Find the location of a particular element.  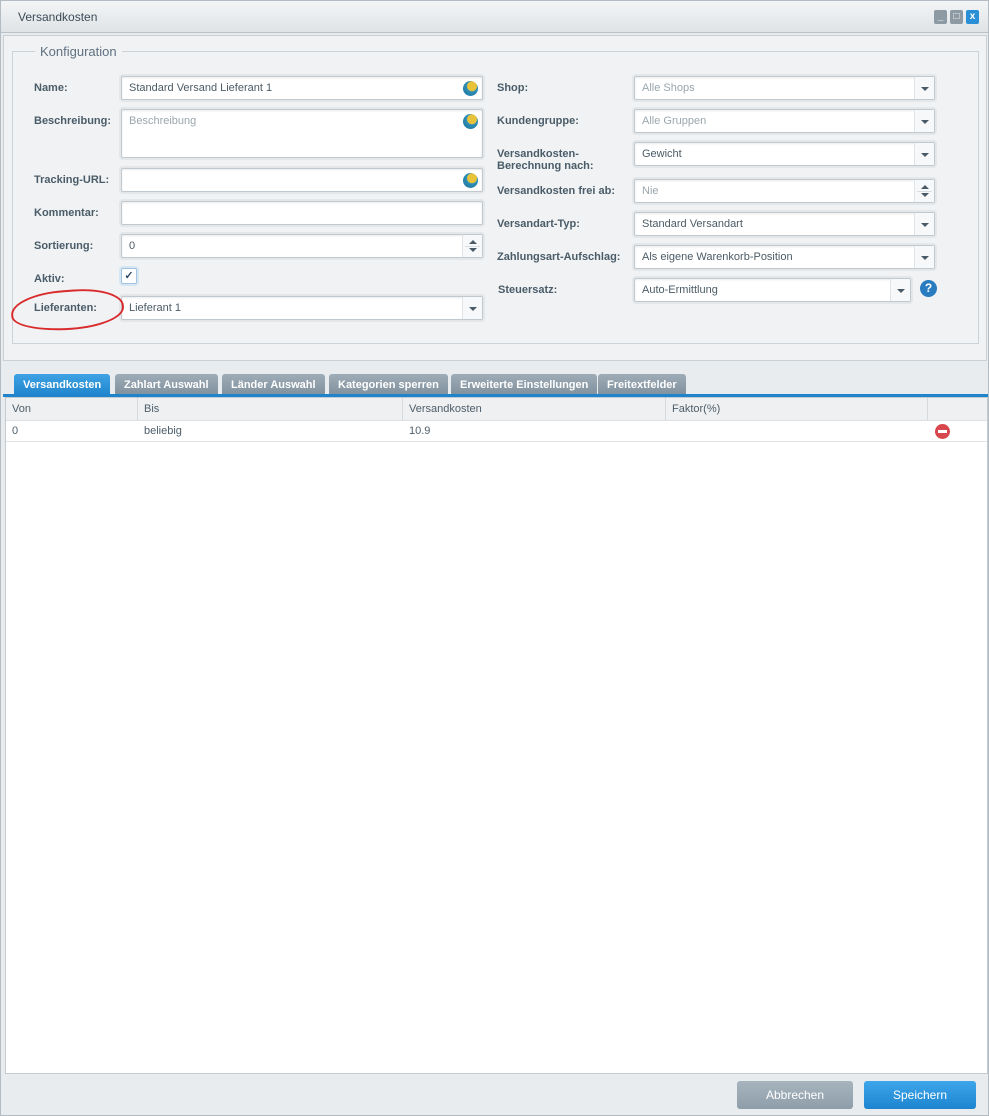

tax-rate-combobox: Auto-Ermittlung is located at coordinates (772, 290).